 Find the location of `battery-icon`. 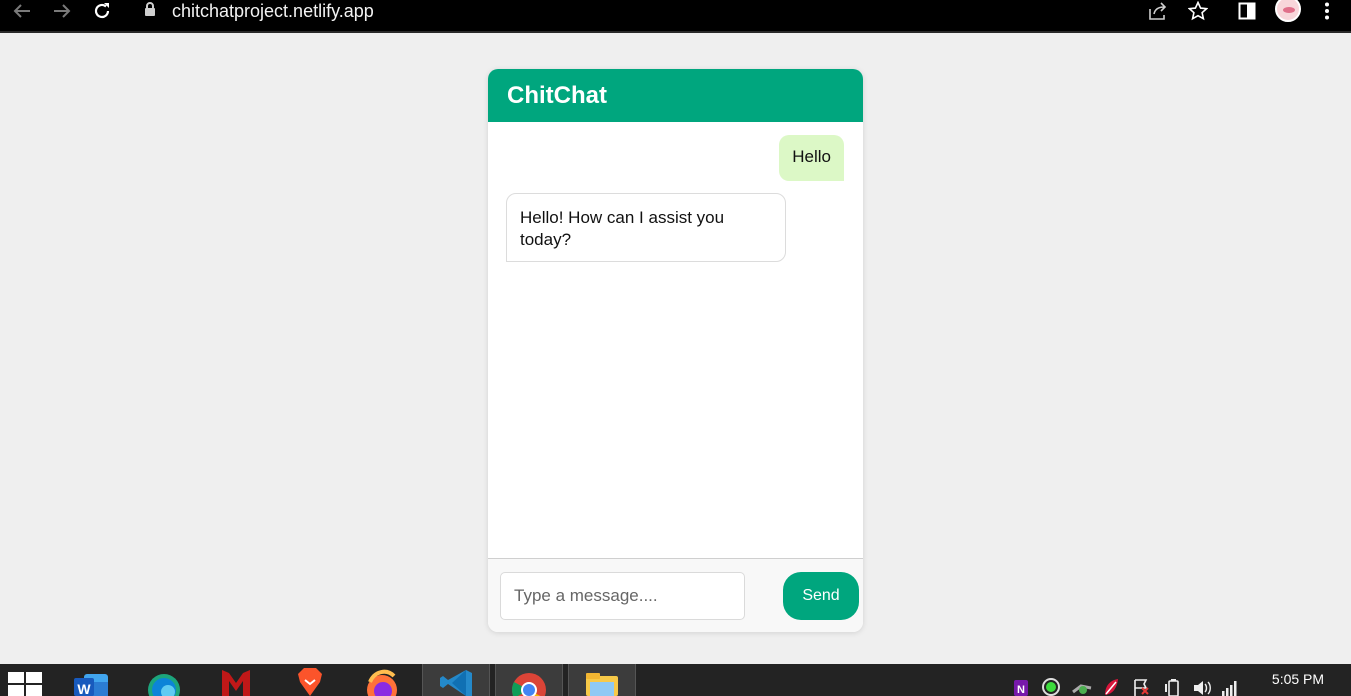

battery-icon is located at coordinates (1173, 680).